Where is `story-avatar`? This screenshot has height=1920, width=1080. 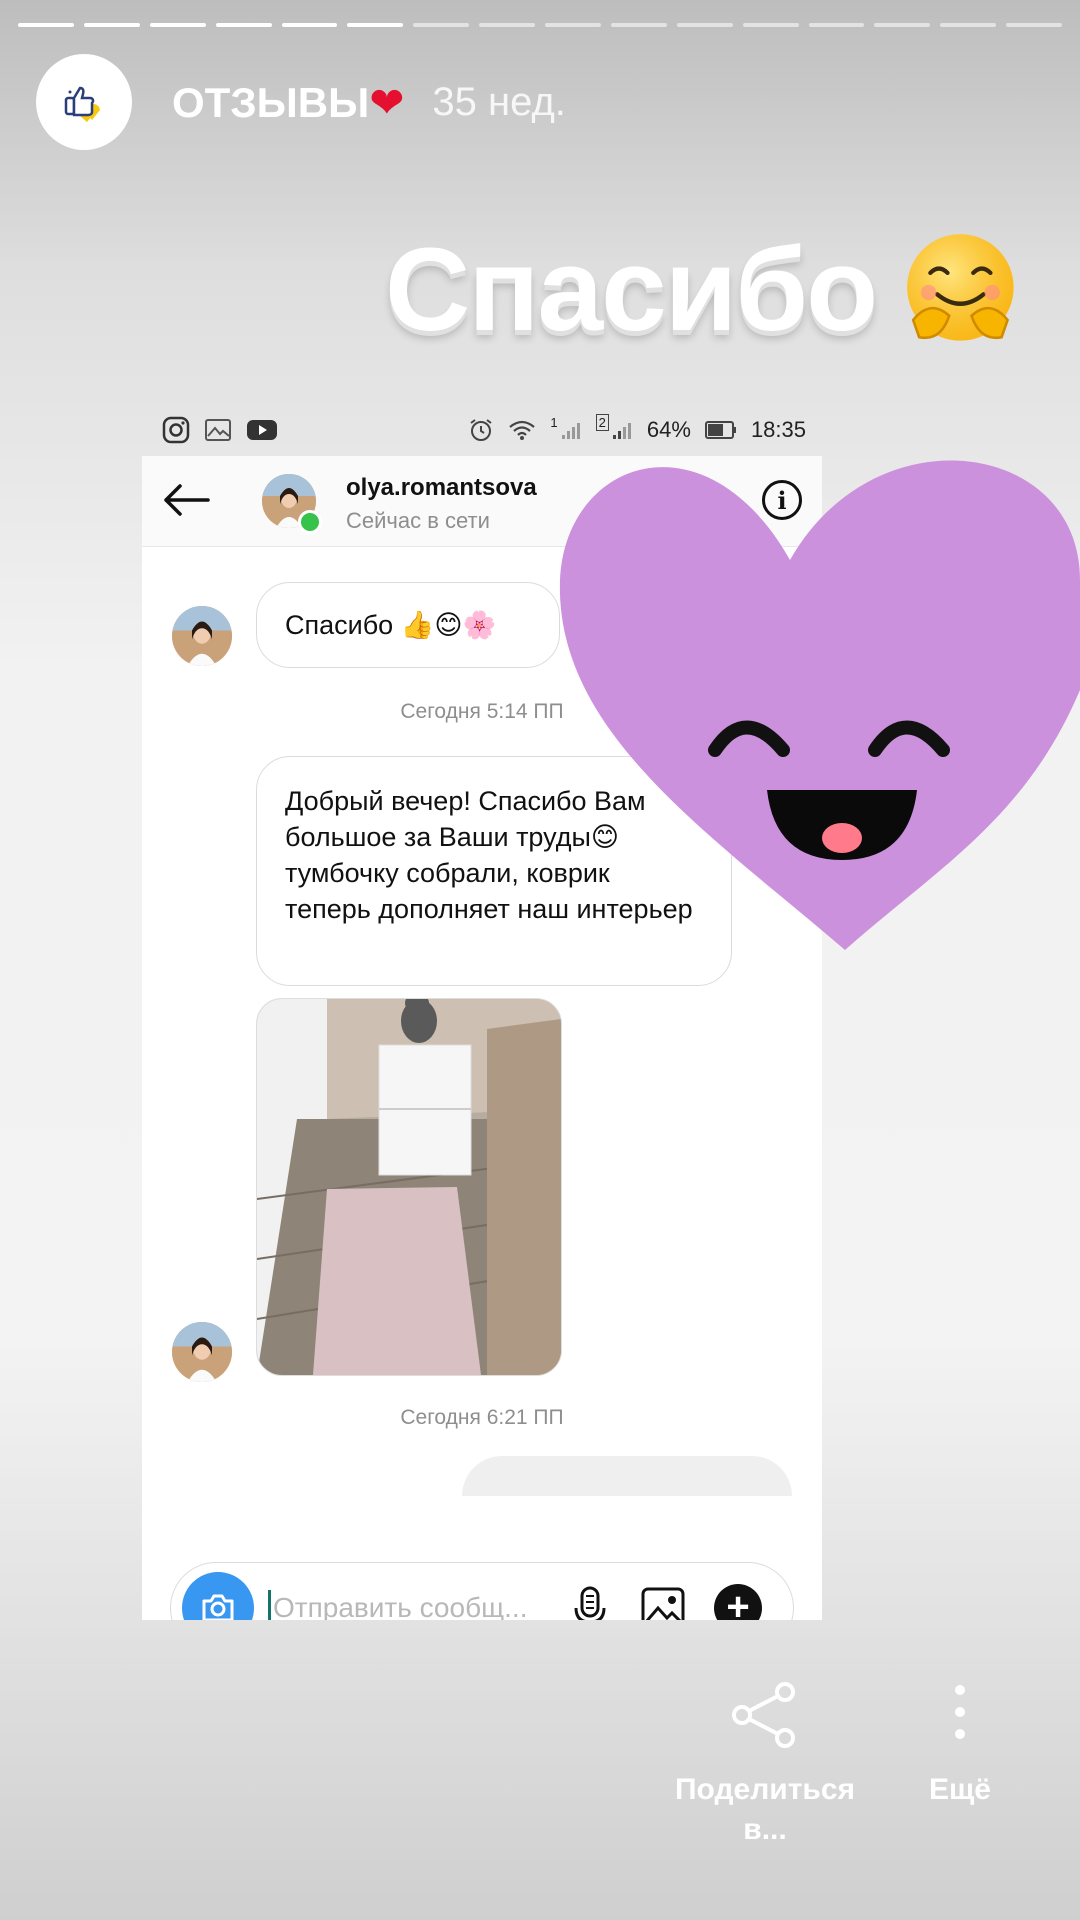 story-avatar is located at coordinates (84, 102).